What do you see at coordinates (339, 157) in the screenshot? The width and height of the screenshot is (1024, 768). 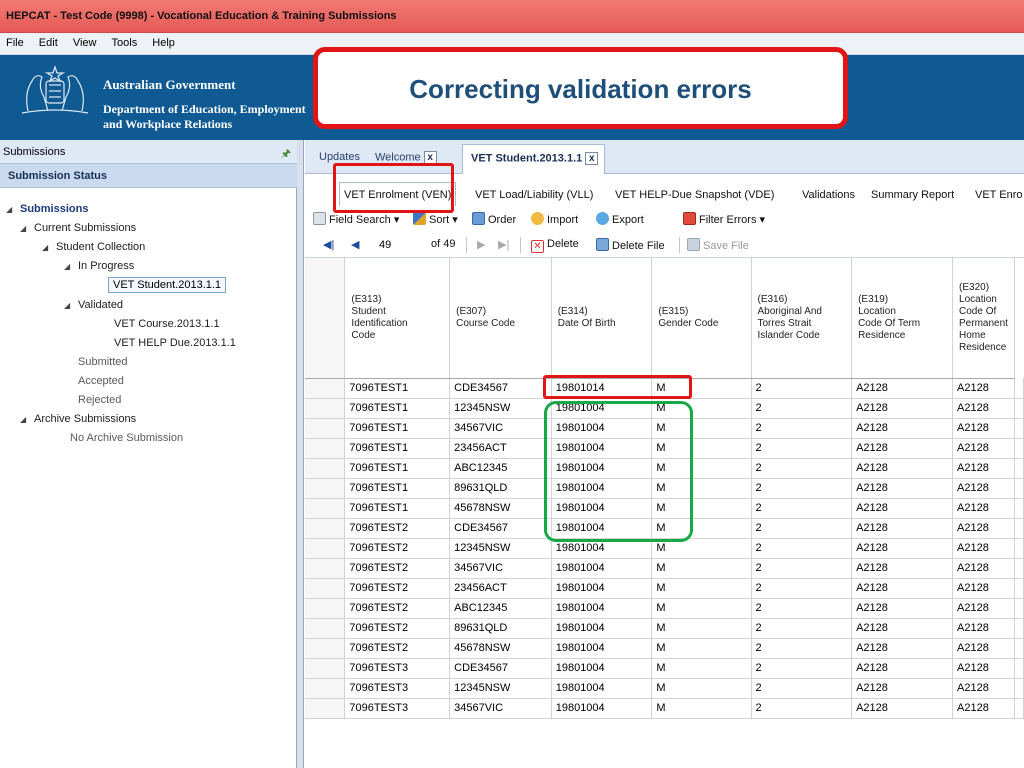 I see `tab-updates: Updates` at bounding box center [339, 157].